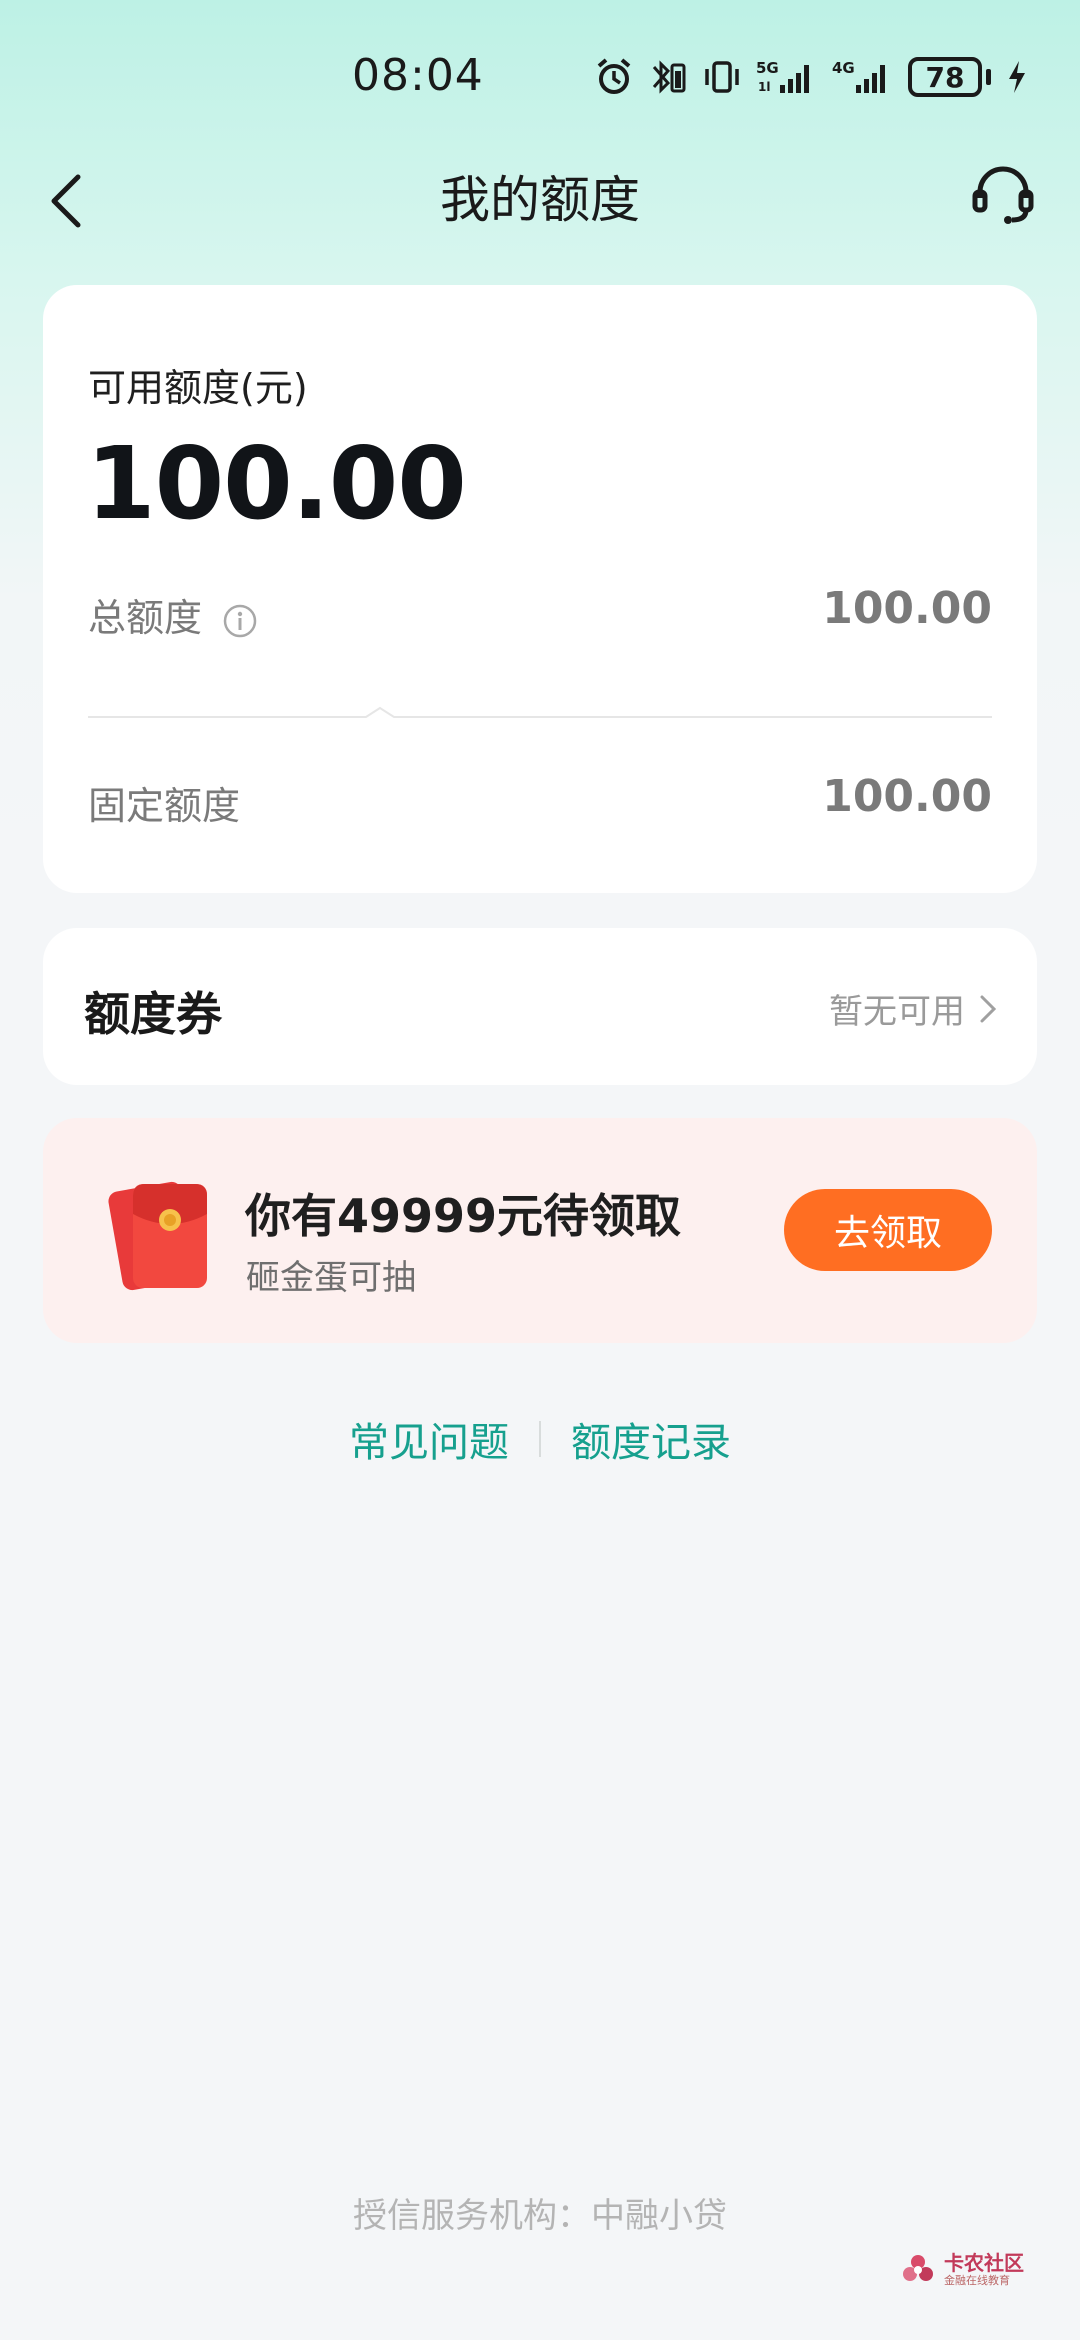 The width and height of the screenshot is (1080, 2340). What do you see at coordinates (767, 68) in the screenshot?
I see `svg-text: 5G` at bounding box center [767, 68].